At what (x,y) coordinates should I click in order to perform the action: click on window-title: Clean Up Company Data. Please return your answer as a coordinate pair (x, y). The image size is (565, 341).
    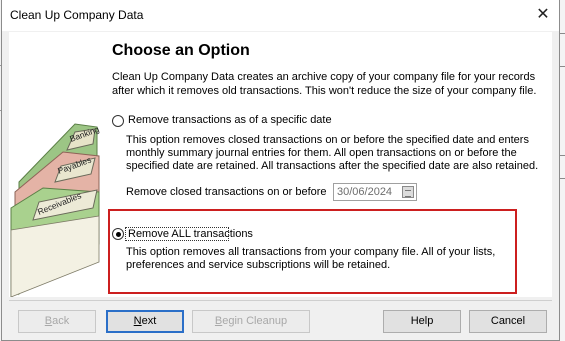
    Looking at the image, I should click on (77, 15).